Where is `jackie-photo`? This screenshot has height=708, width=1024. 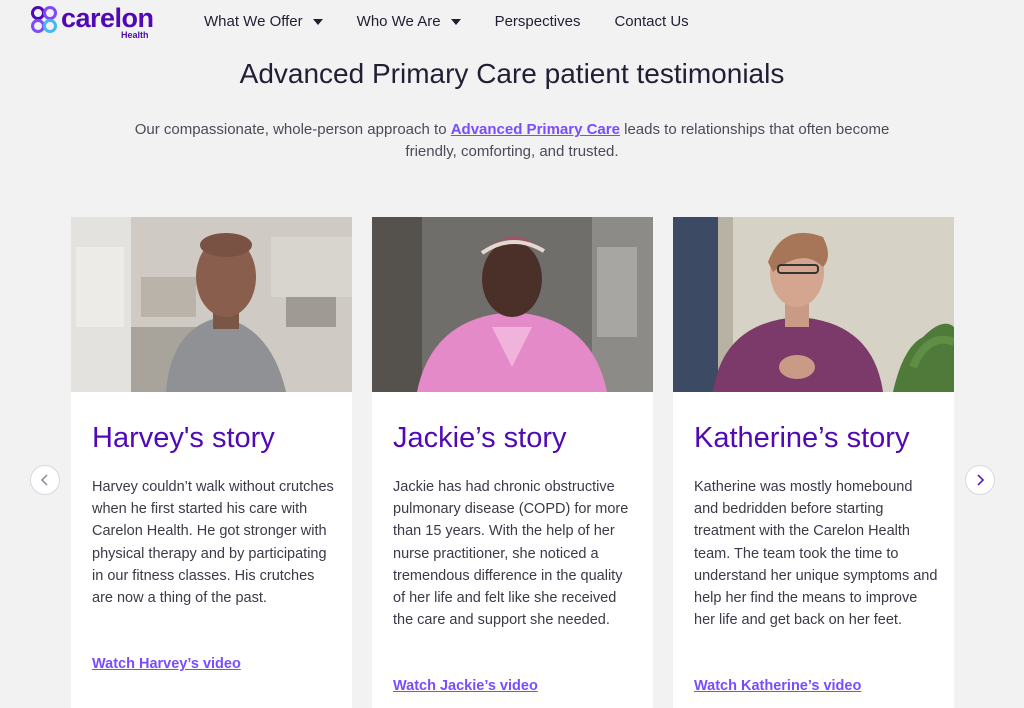
jackie-photo is located at coordinates (512, 304).